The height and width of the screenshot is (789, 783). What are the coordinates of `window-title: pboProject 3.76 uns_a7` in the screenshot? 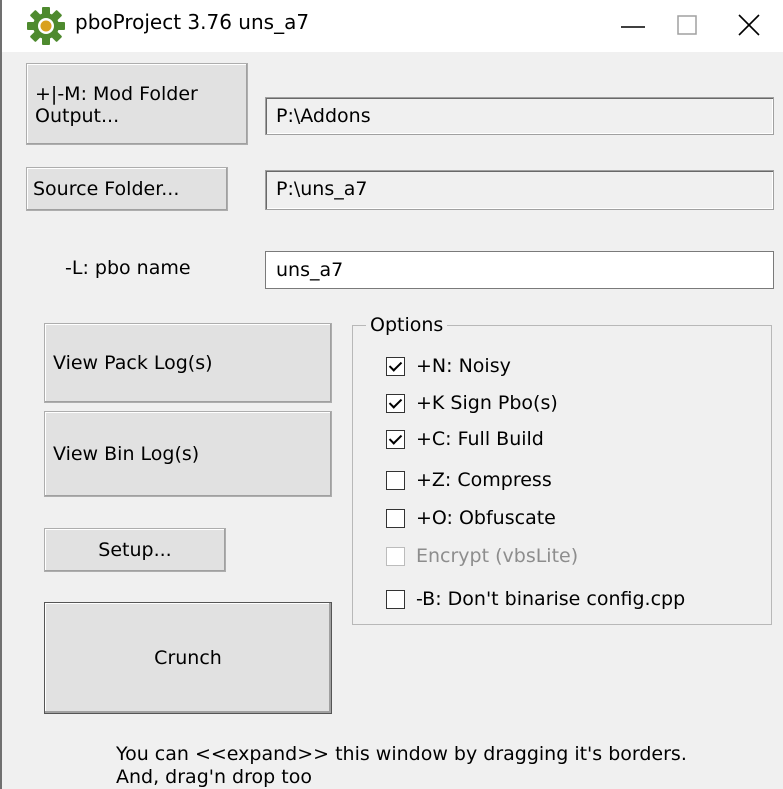 It's located at (192, 22).